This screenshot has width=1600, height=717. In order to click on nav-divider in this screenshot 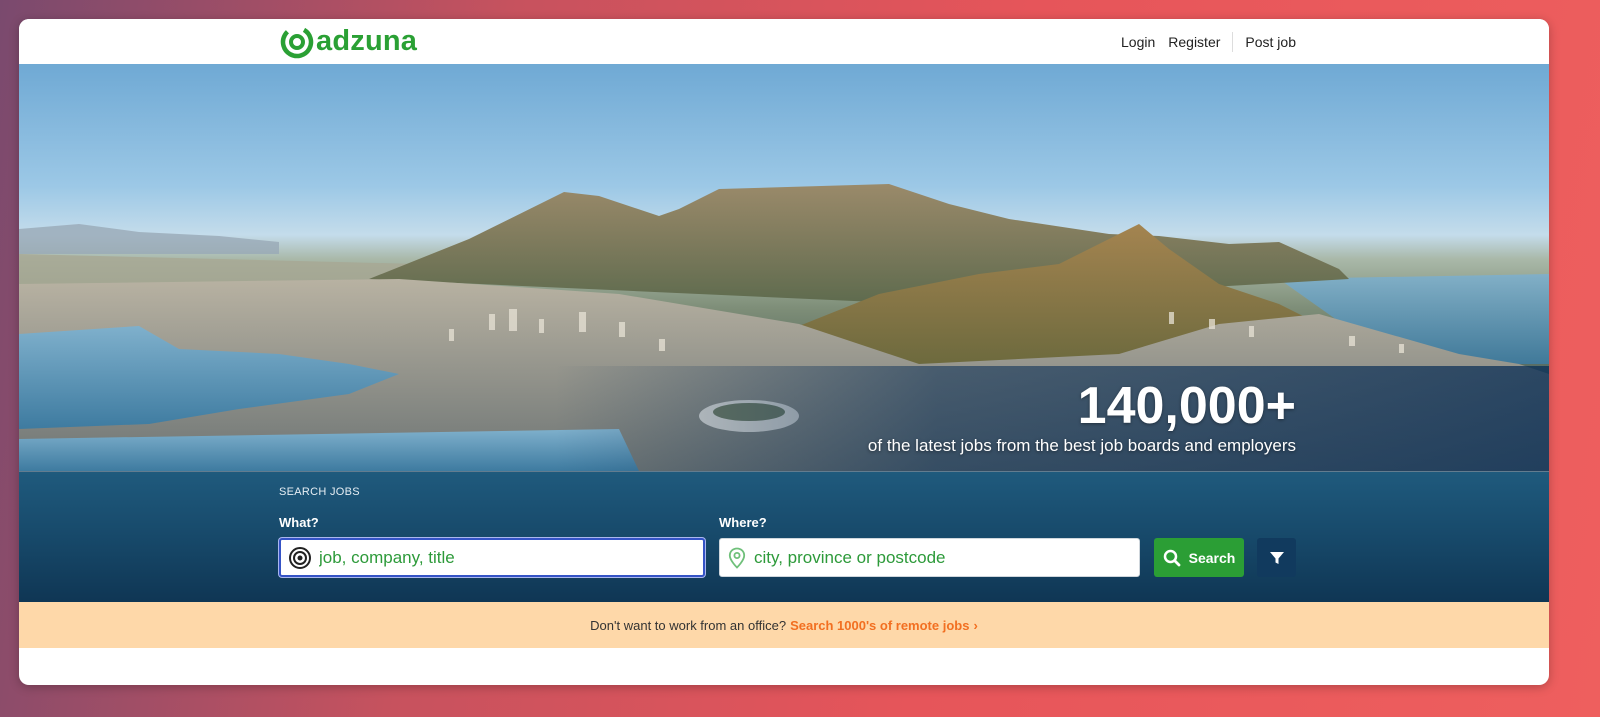, I will do `click(1233, 41)`.